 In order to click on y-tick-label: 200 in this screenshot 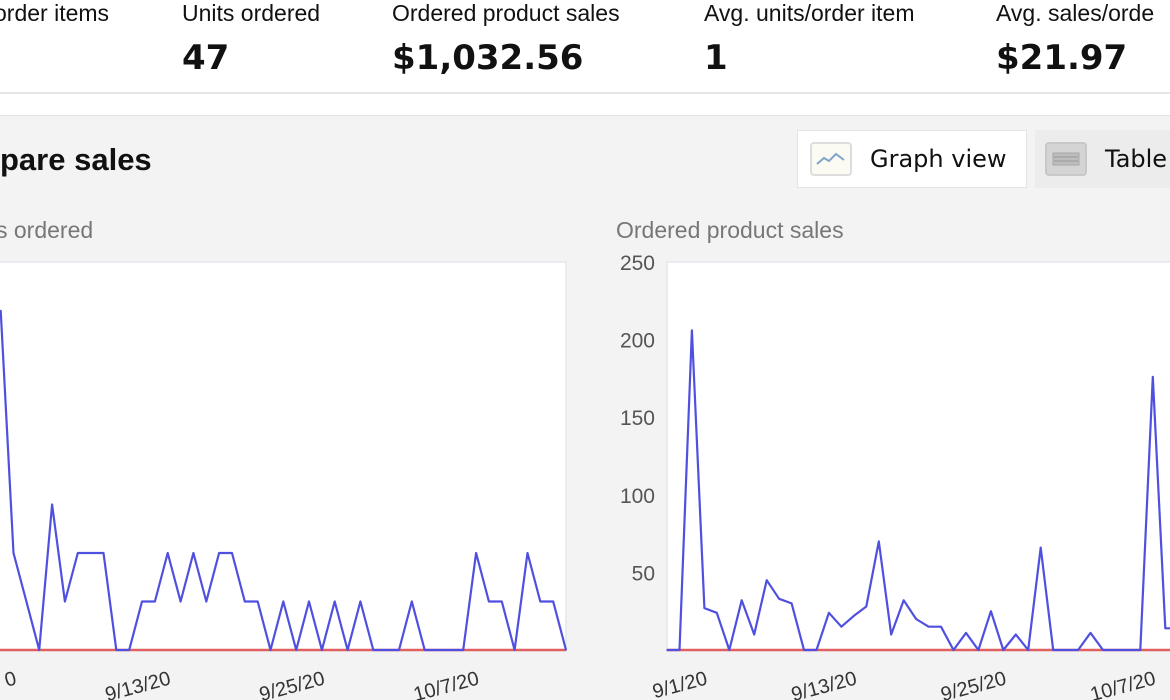, I will do `click(637, 341)`.